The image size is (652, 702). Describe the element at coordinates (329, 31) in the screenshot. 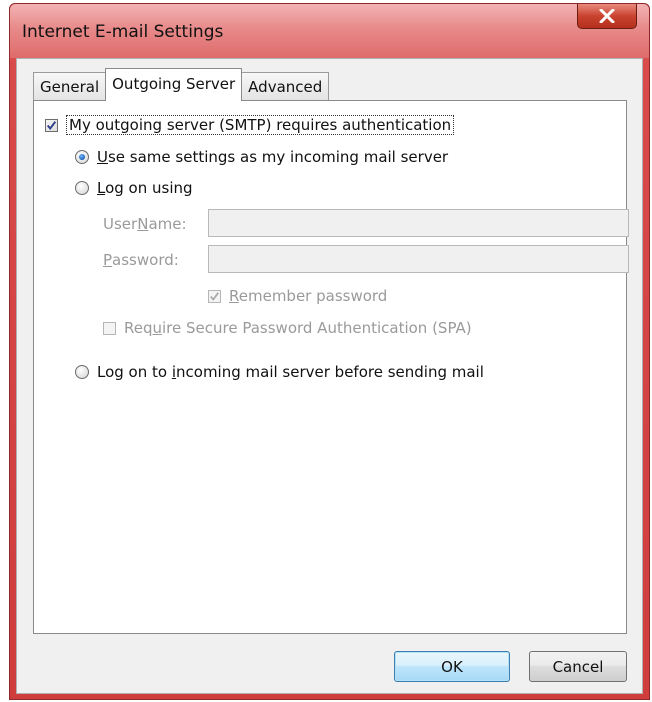

I see `title-bar: Internet E-mail Settings` at that location.